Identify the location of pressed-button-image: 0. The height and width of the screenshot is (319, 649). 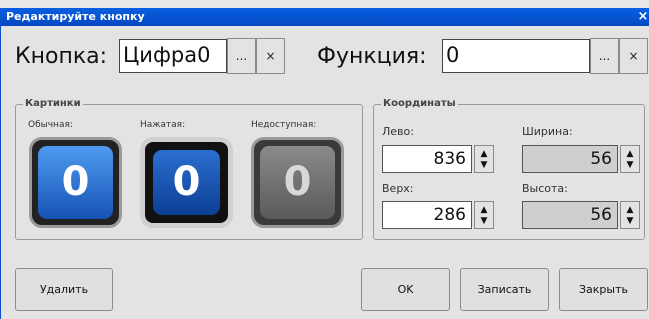
(186, 182).